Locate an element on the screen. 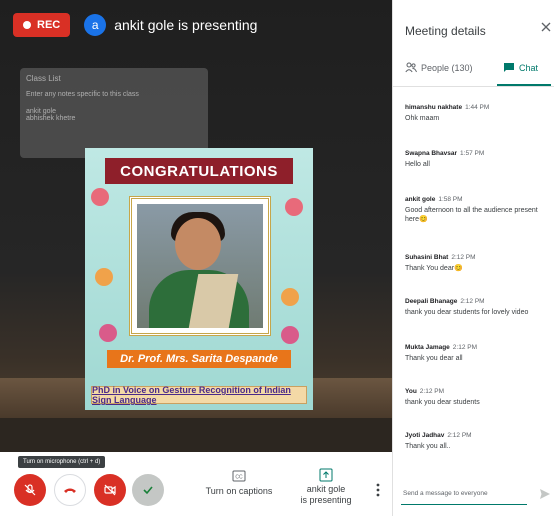  camera-toggle-button is located at coordinates (110, 490).